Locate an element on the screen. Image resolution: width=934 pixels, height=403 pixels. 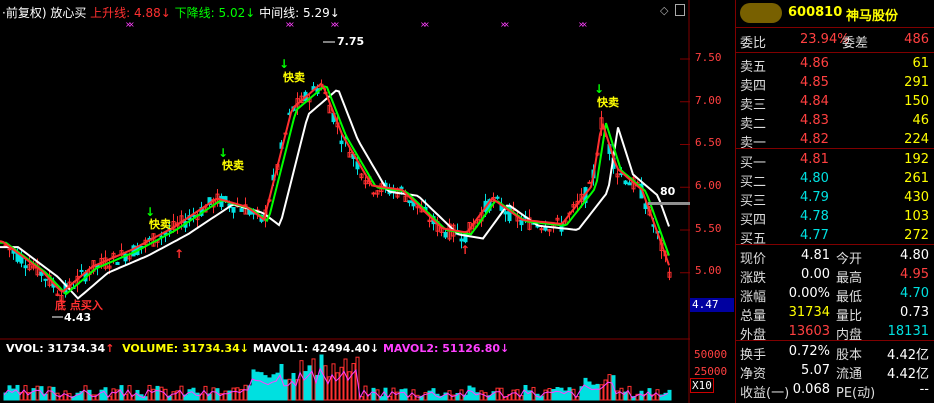
stock-title: 600810 神马股份 is located at coordinates (835, 13).